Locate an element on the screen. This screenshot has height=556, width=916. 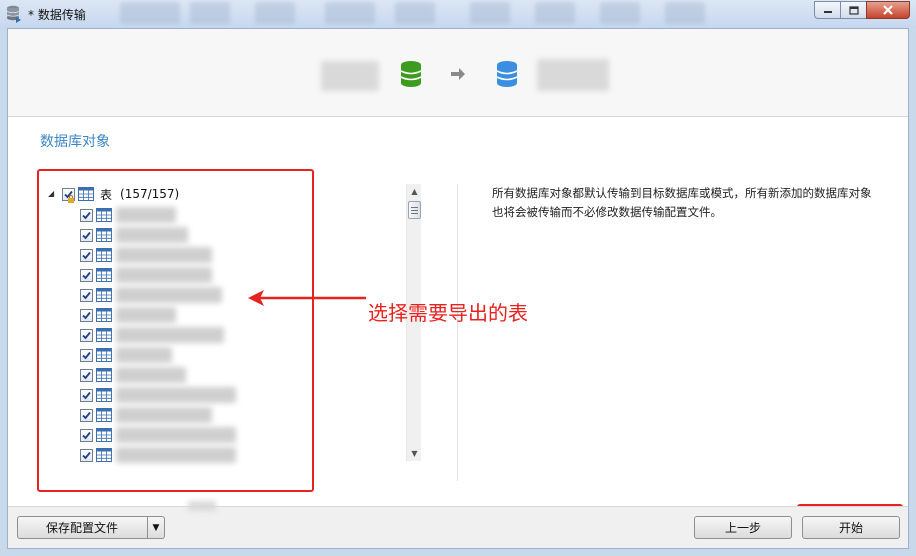
save-config-button: 保存配置文件 ▼ is located at coordinates (91, 527).